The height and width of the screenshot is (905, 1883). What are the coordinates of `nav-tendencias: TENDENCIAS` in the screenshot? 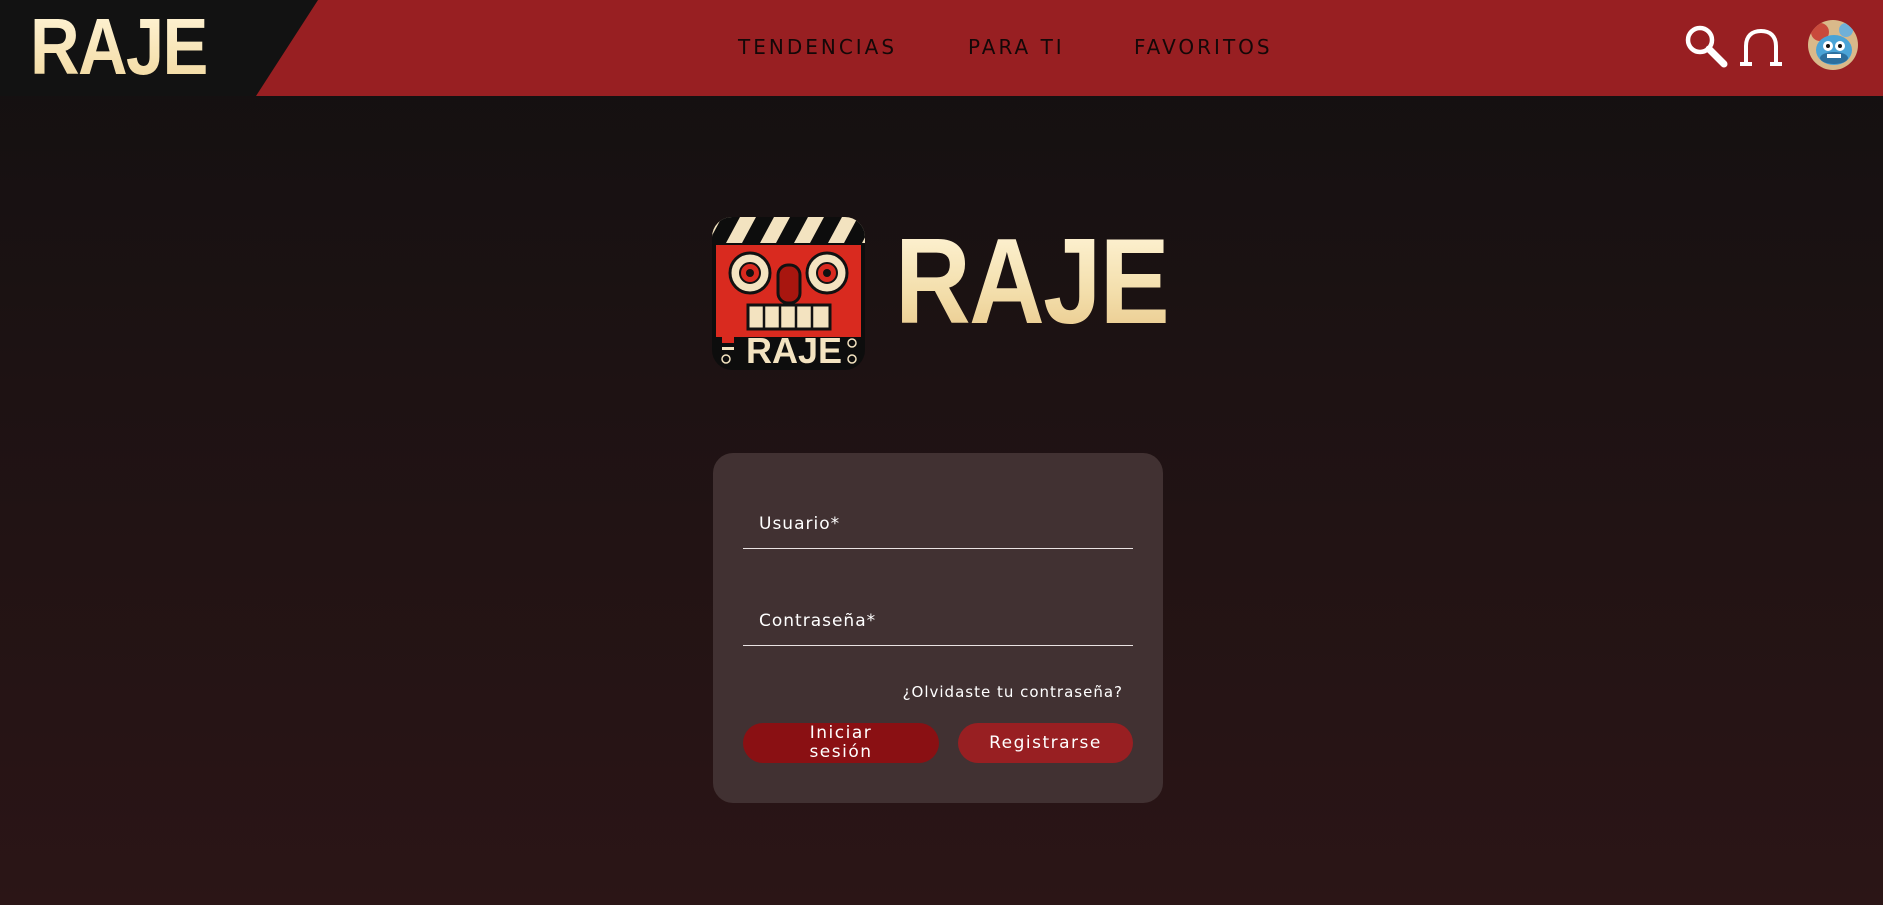 It's located at (817, 47).